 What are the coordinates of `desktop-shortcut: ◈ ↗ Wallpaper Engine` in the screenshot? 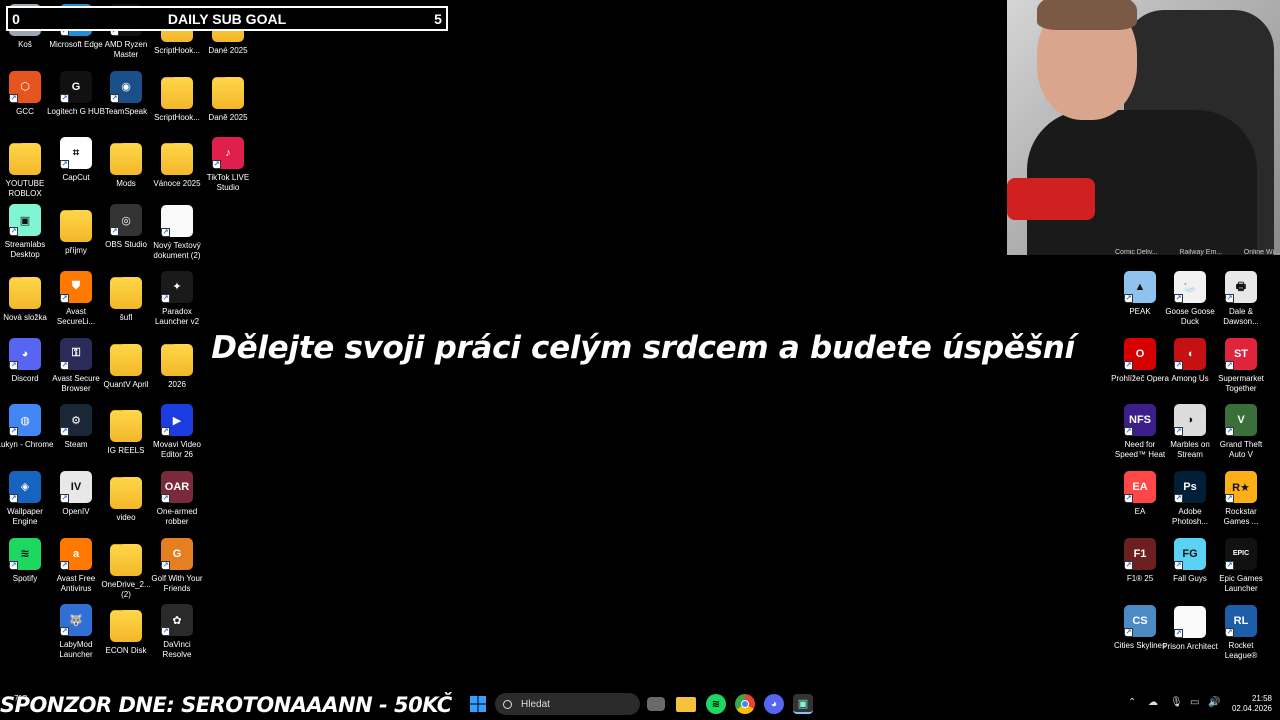 It's located at (25, 498).